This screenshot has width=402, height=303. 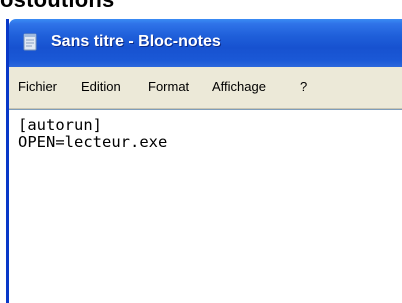 What do you see at coordinates (60, 125) in the screenshot?
I see `editor-line: [autorun]` at bounding box center [60, 125].